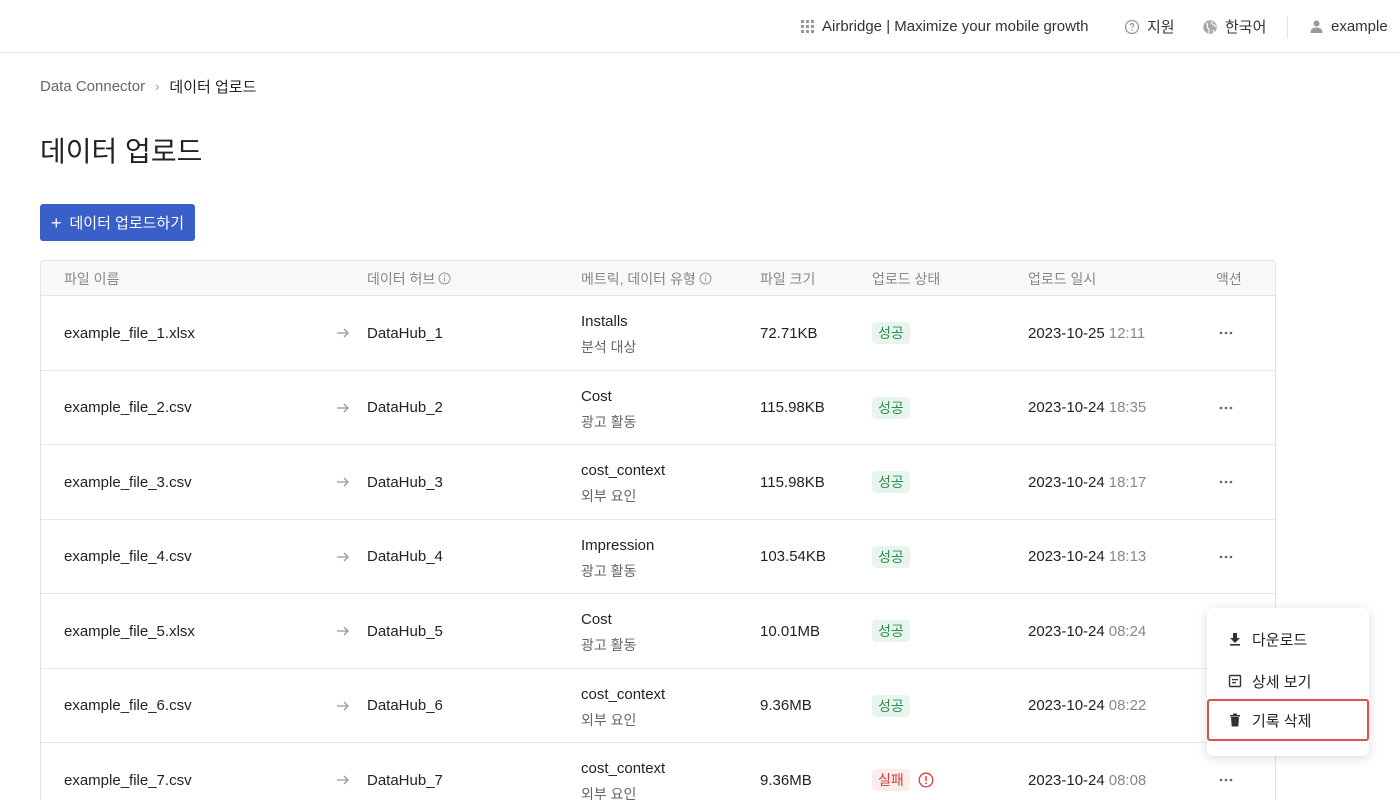  What do you see at coordinates (1127, 780) in the screenshot?
I see `upload-time: 08:08` at bounding box center [1127, 780].